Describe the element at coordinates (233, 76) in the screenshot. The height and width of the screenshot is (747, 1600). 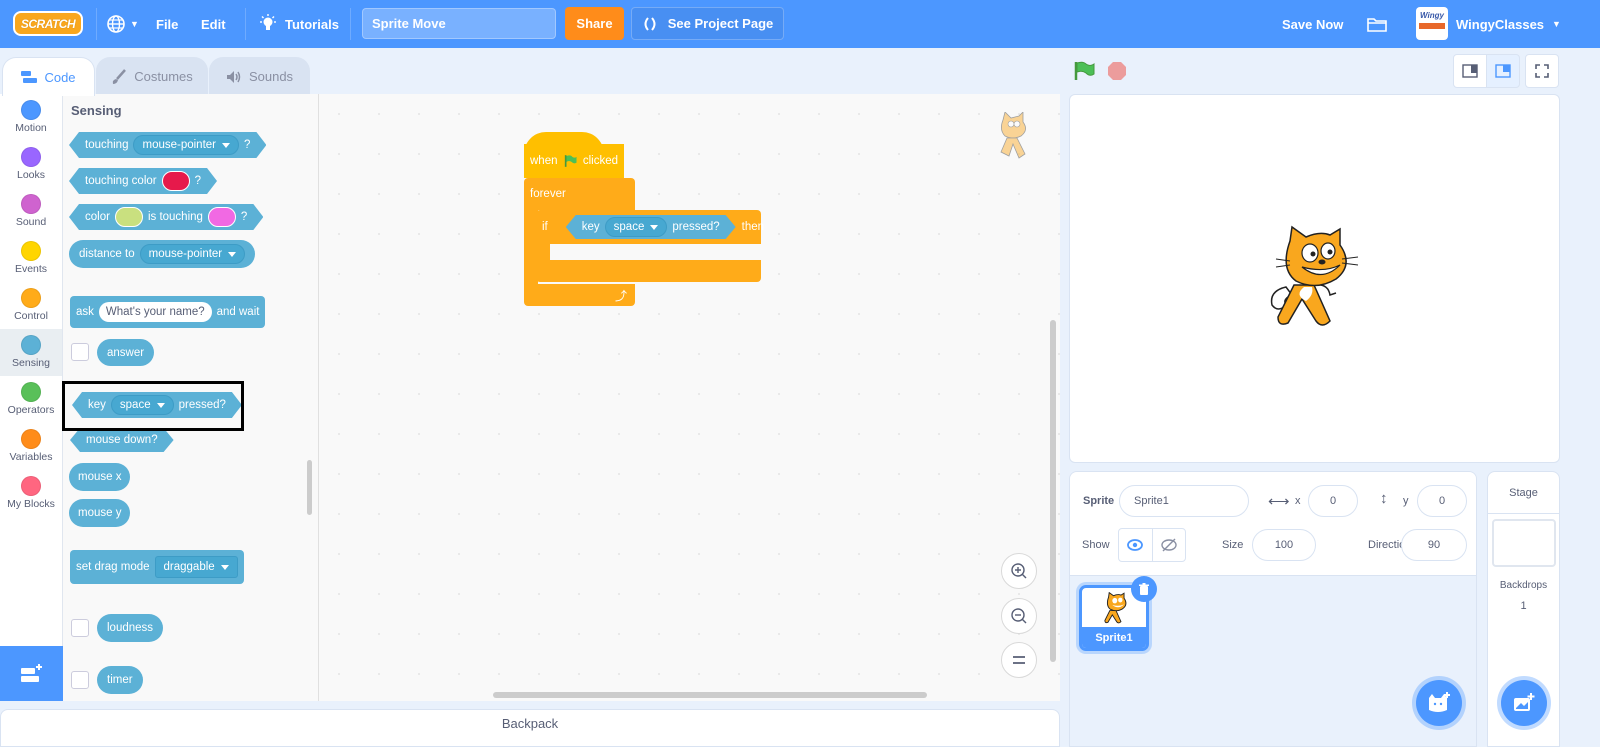
I see `speaker-icon` at that location.